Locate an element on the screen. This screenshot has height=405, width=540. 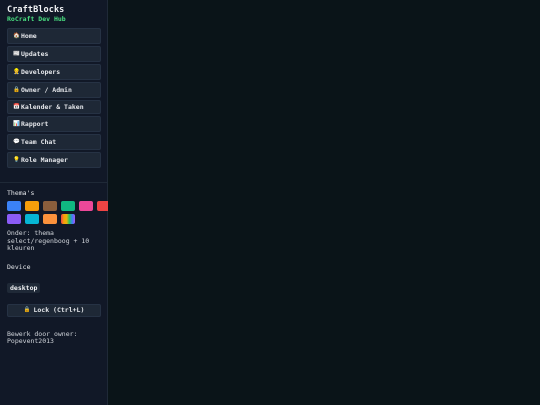
sidebar-item-label: Home is located at coordinates (29, 36).